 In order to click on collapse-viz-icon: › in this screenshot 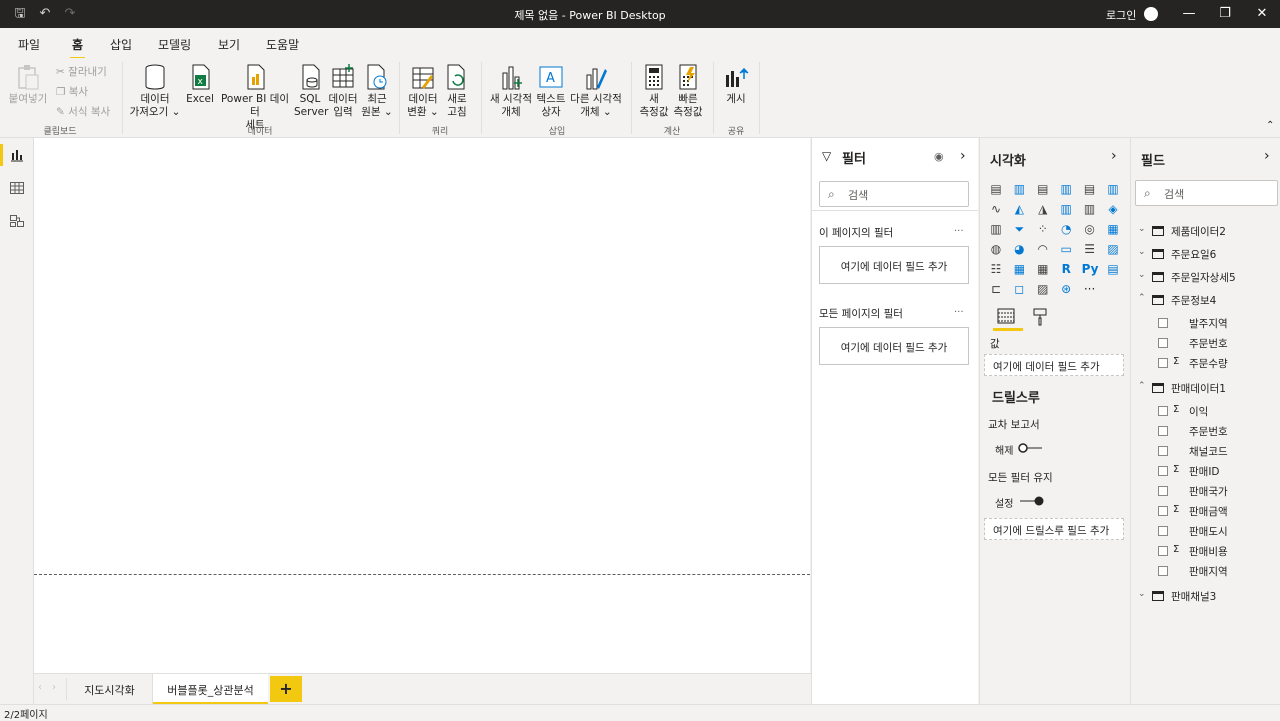, I will do `click(1114, 156)`.